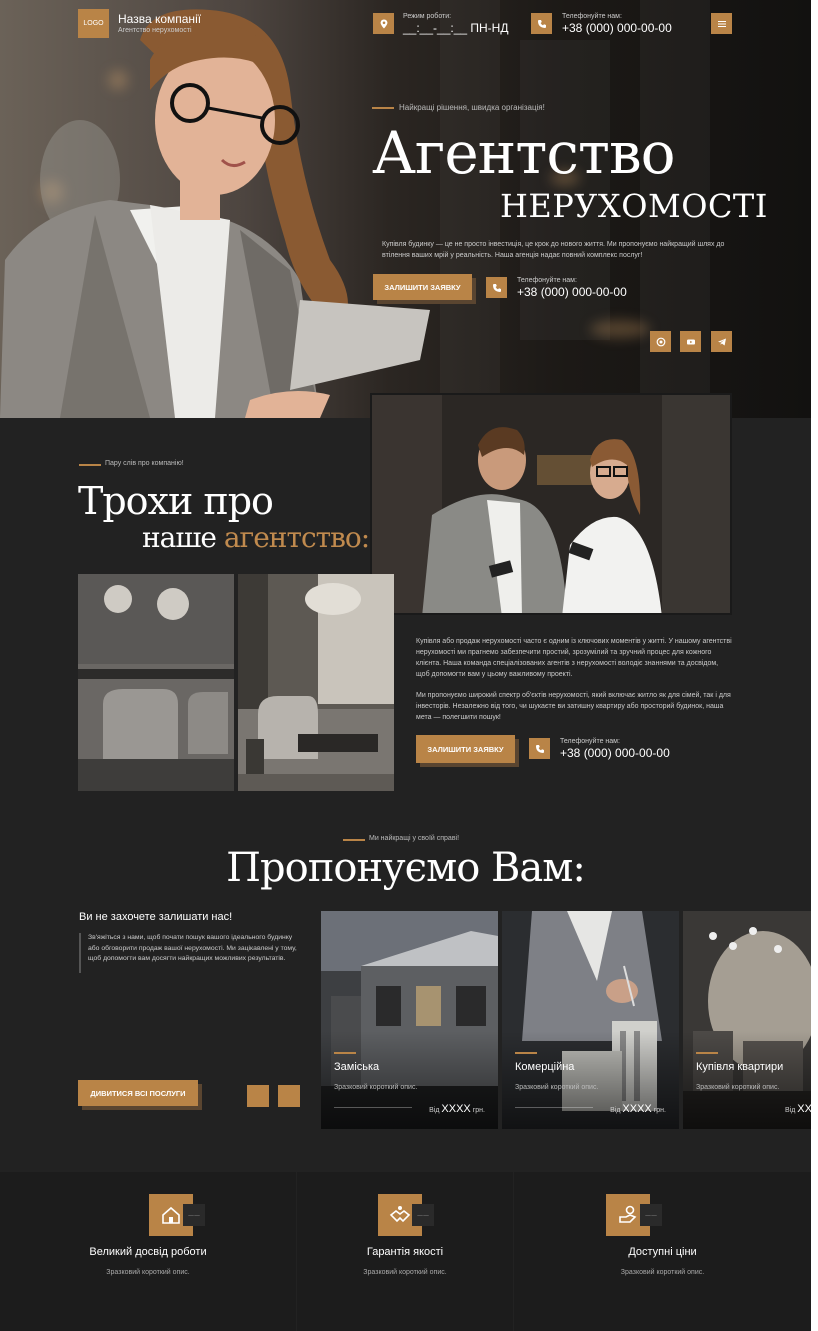 The image size is (818, 1331). I want to click on services-text-divider, so click(80, 953).